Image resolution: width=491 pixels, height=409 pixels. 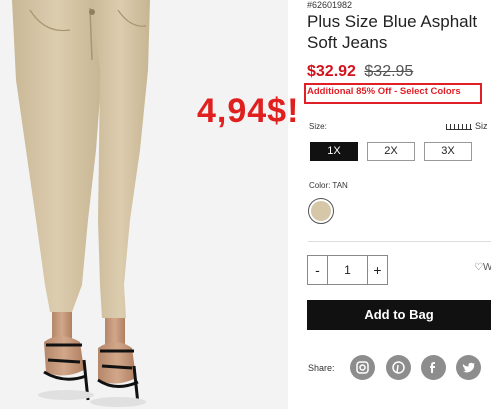 I want to click on wishlist-button: ♡W, so click(x=482, y=267).